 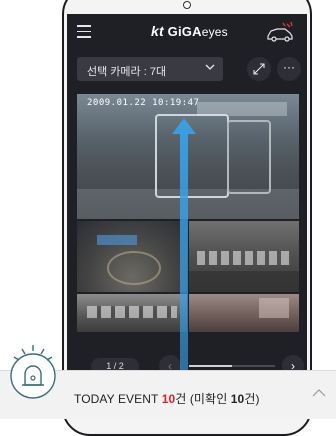 I want to click on today-event-text: TODAY EVENT 10건 (미확인 10건), so click(x=167, y=399).